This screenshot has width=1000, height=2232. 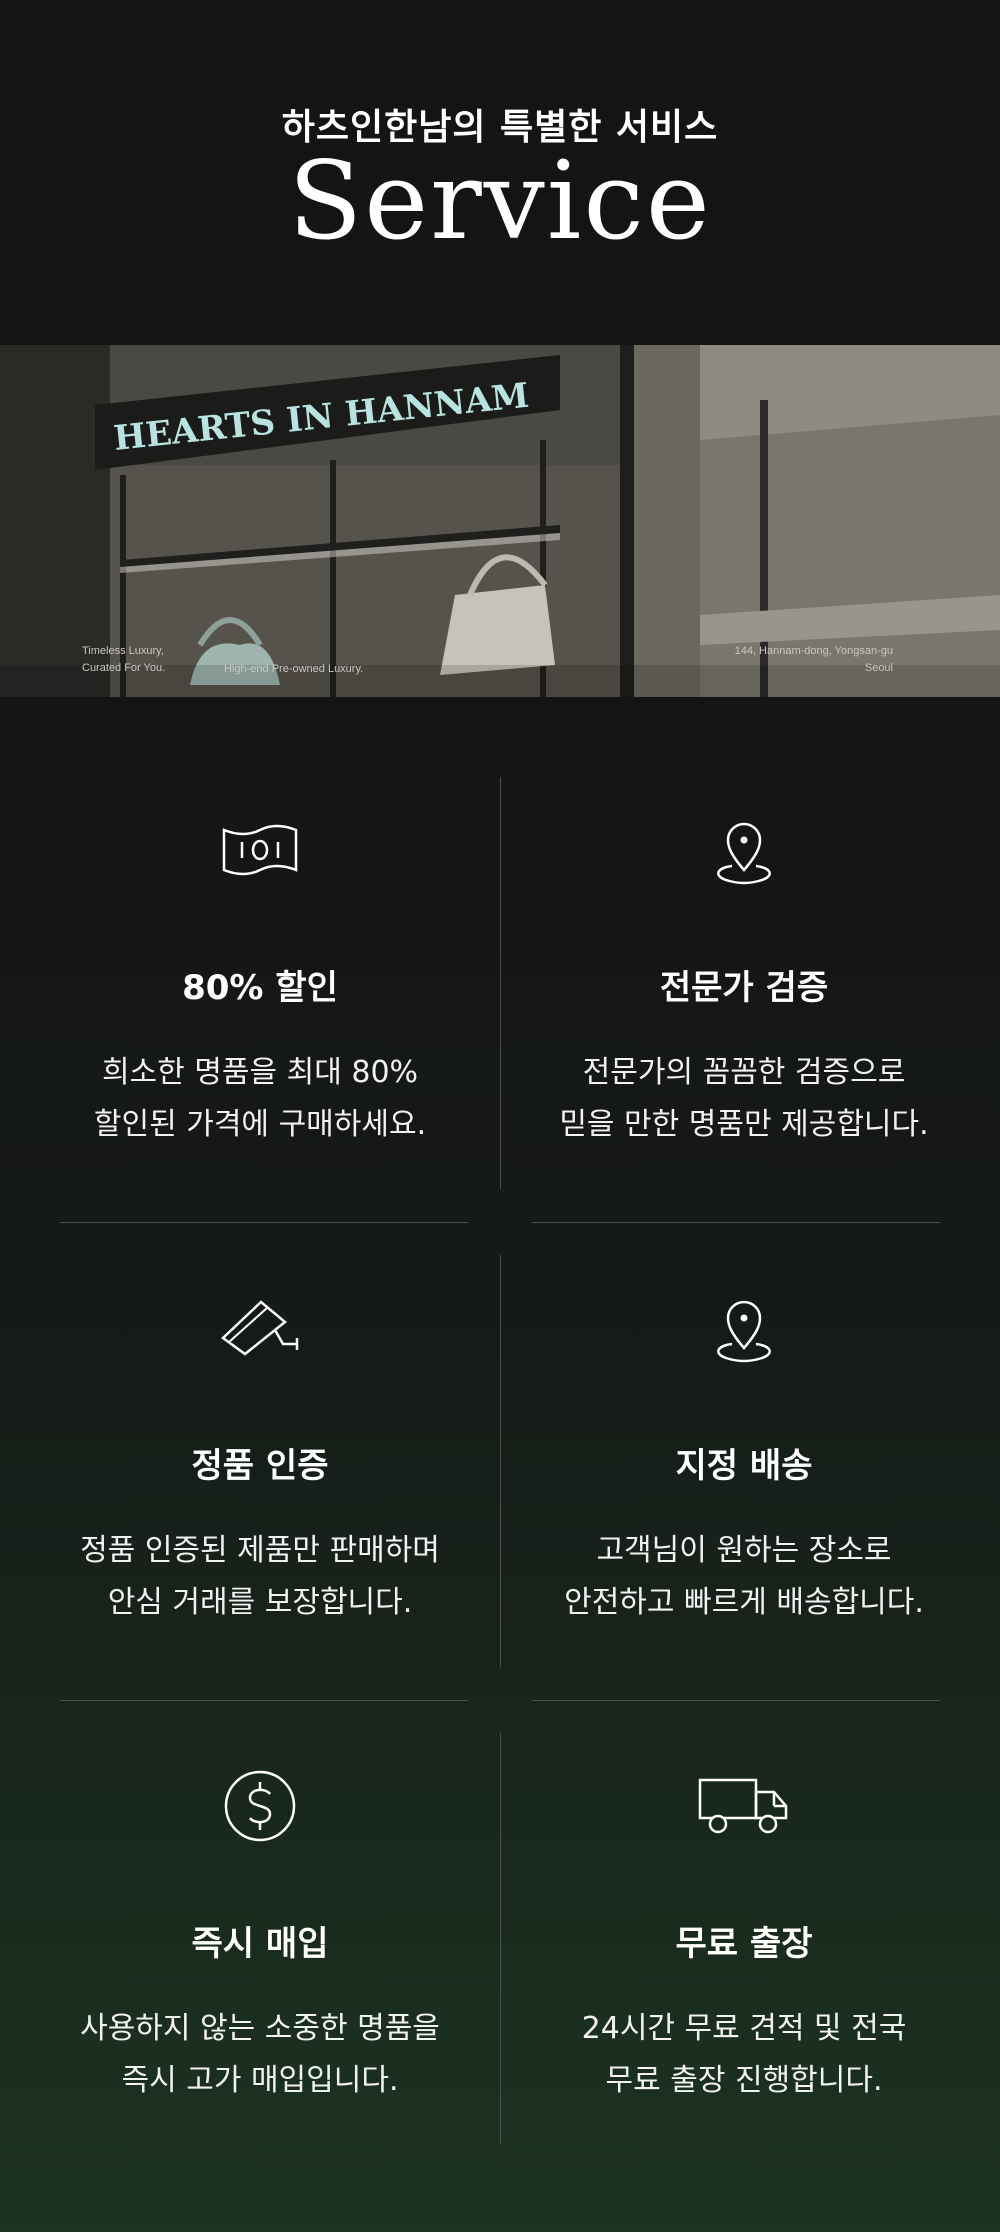 What do you see at coordinates (260, 1124) in the screenshot?
I see `description-line: 할인된 가격에 구매하세요.` at bounding box center [260, 1124].